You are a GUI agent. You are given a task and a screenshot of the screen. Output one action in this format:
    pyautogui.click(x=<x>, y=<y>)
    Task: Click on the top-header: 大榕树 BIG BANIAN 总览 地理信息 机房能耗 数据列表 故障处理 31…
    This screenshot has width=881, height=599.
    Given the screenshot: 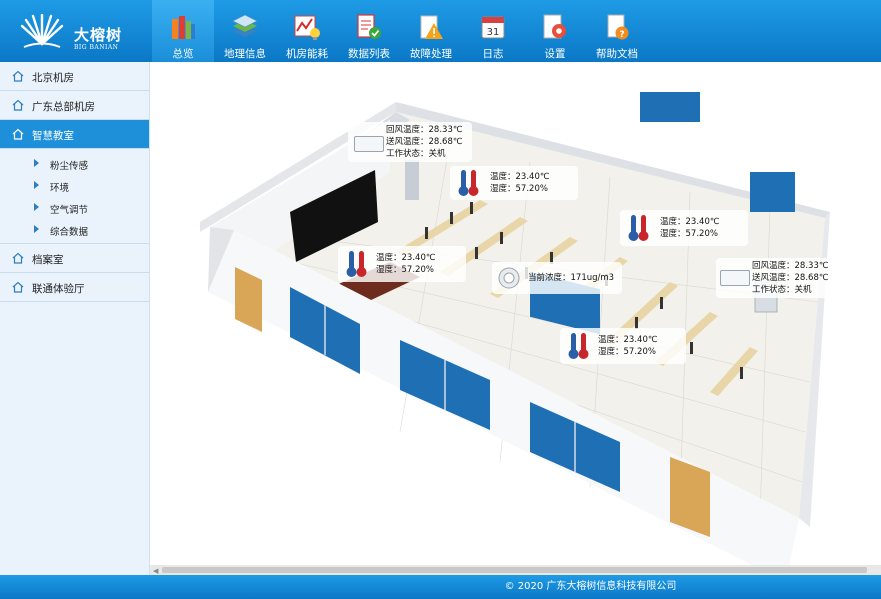 What is the action you would take?
    pyautogui.click(x=440, y=31)
    